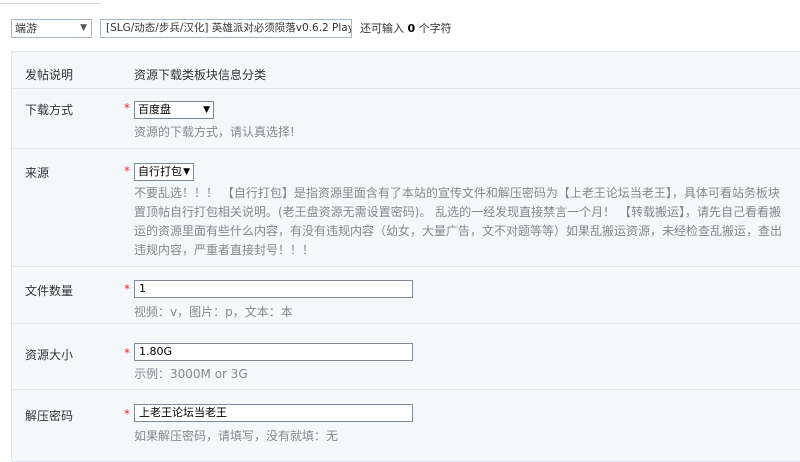  I want to click on resource-size-input: 1.80G, so click(273, 352).